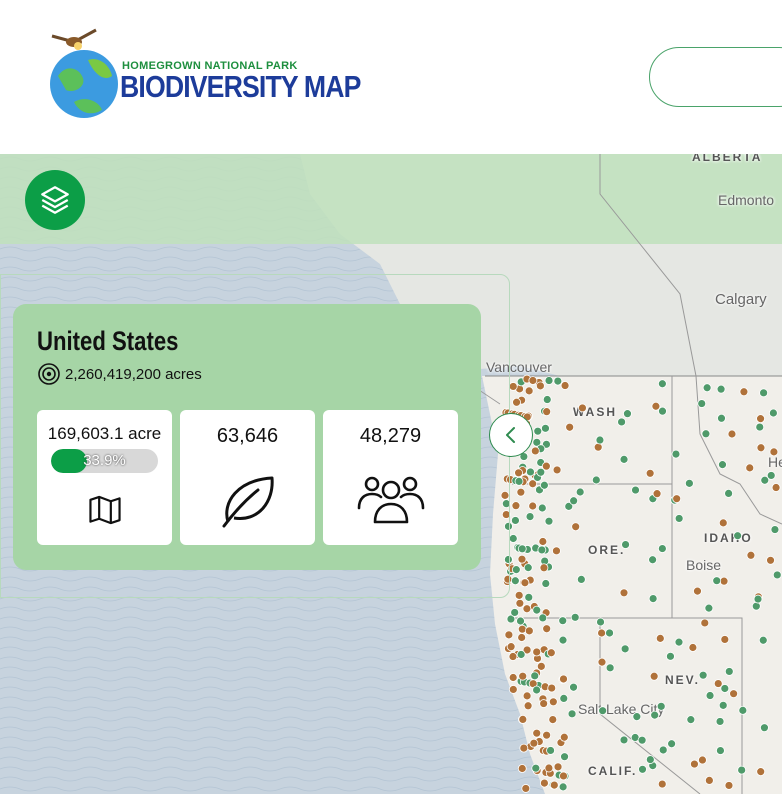  I want to click on map-icon, so click(104, 510).